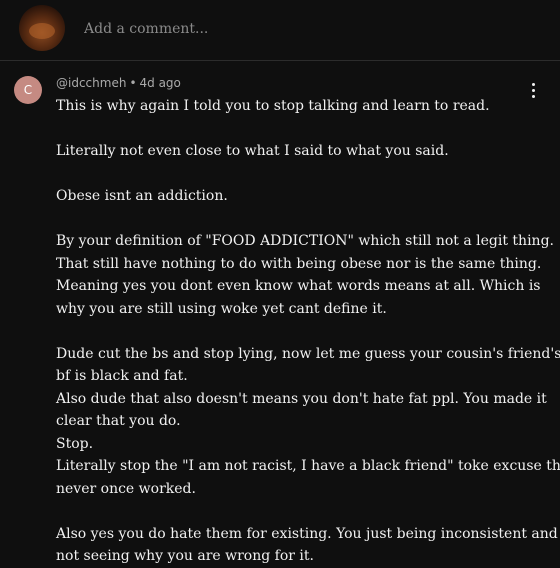  I want to click on user-avatar, so click(42, 28).